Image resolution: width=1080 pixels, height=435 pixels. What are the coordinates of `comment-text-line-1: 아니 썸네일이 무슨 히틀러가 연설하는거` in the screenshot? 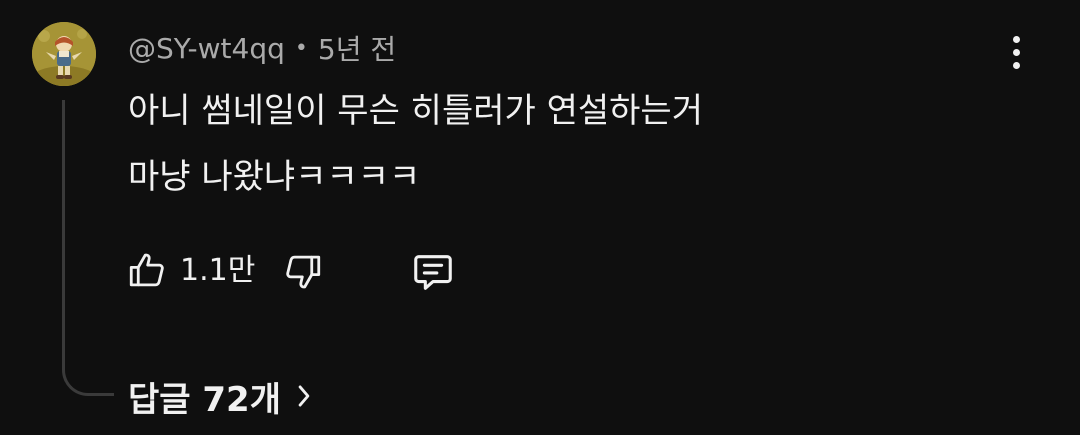 It's located at (415, 111).